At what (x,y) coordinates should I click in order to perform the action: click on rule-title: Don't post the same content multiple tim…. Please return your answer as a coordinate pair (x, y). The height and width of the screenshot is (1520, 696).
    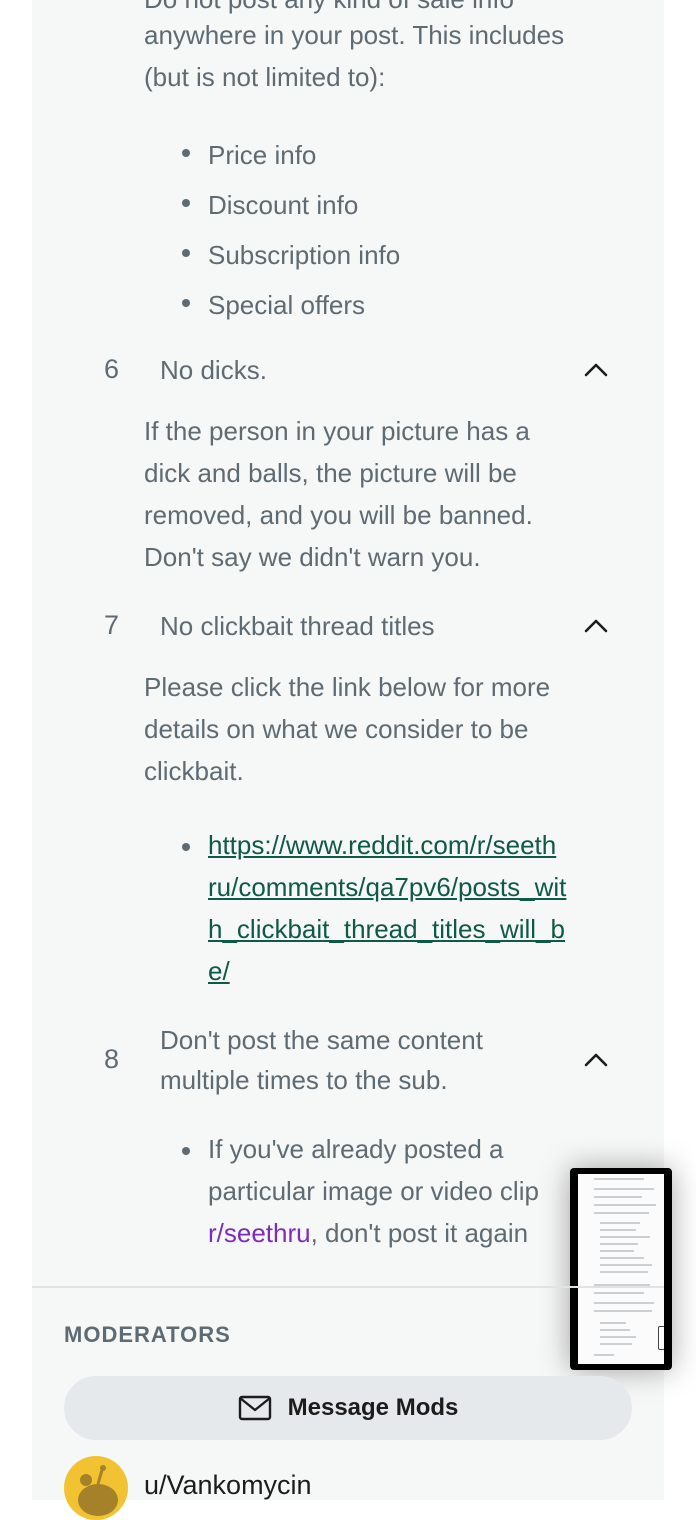
    Looking at the image, I should click on (321, 1060).